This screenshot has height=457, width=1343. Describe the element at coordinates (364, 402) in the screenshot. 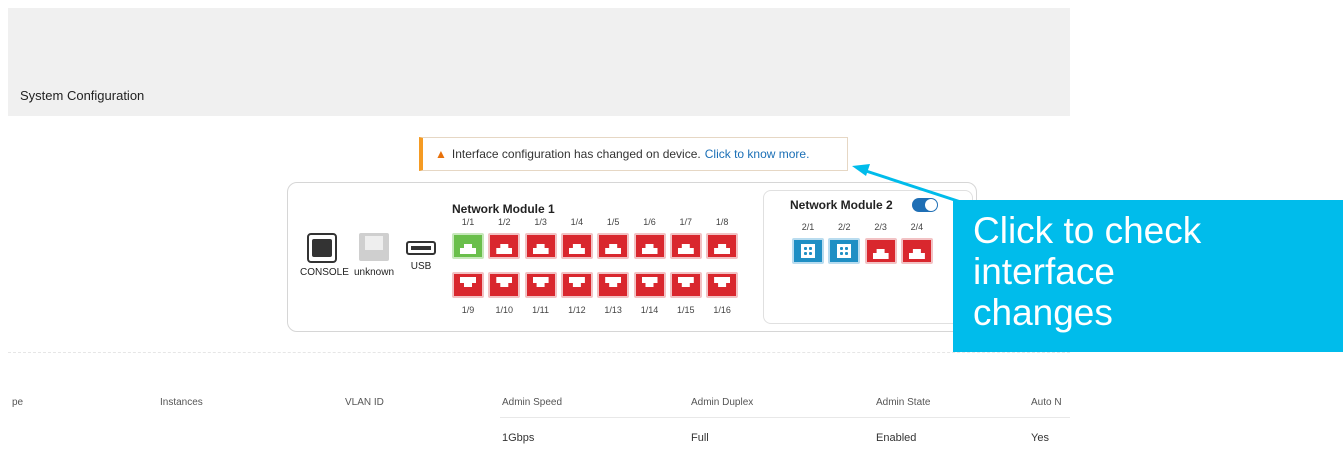

I see `col-vlan-header: VLAN ID` at that location.